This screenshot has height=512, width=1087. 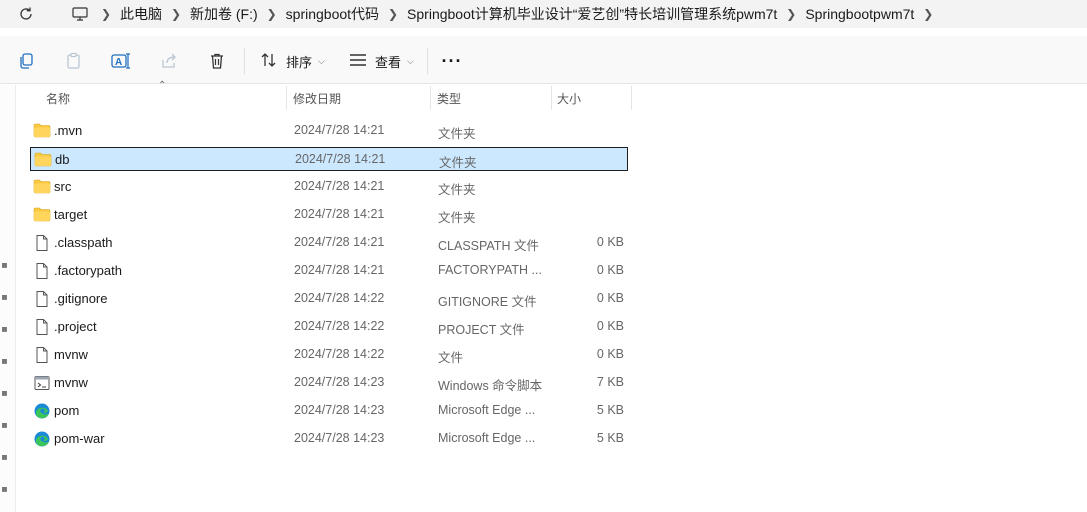 I want to click on file-row: src 2024/7/28 14:21 文件夹, so click(x=329, y=187).